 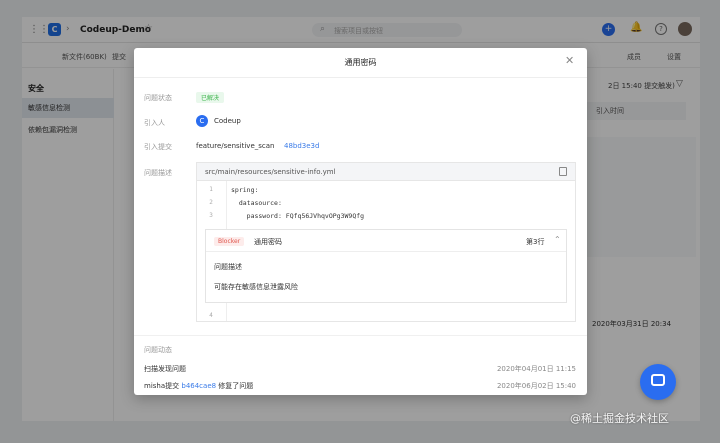 What do you see at coordinates (386, 172) in the screenshot?
I see `file-header: src/main/resources/sensitive-info.yml` at bounding box center [386, 172].